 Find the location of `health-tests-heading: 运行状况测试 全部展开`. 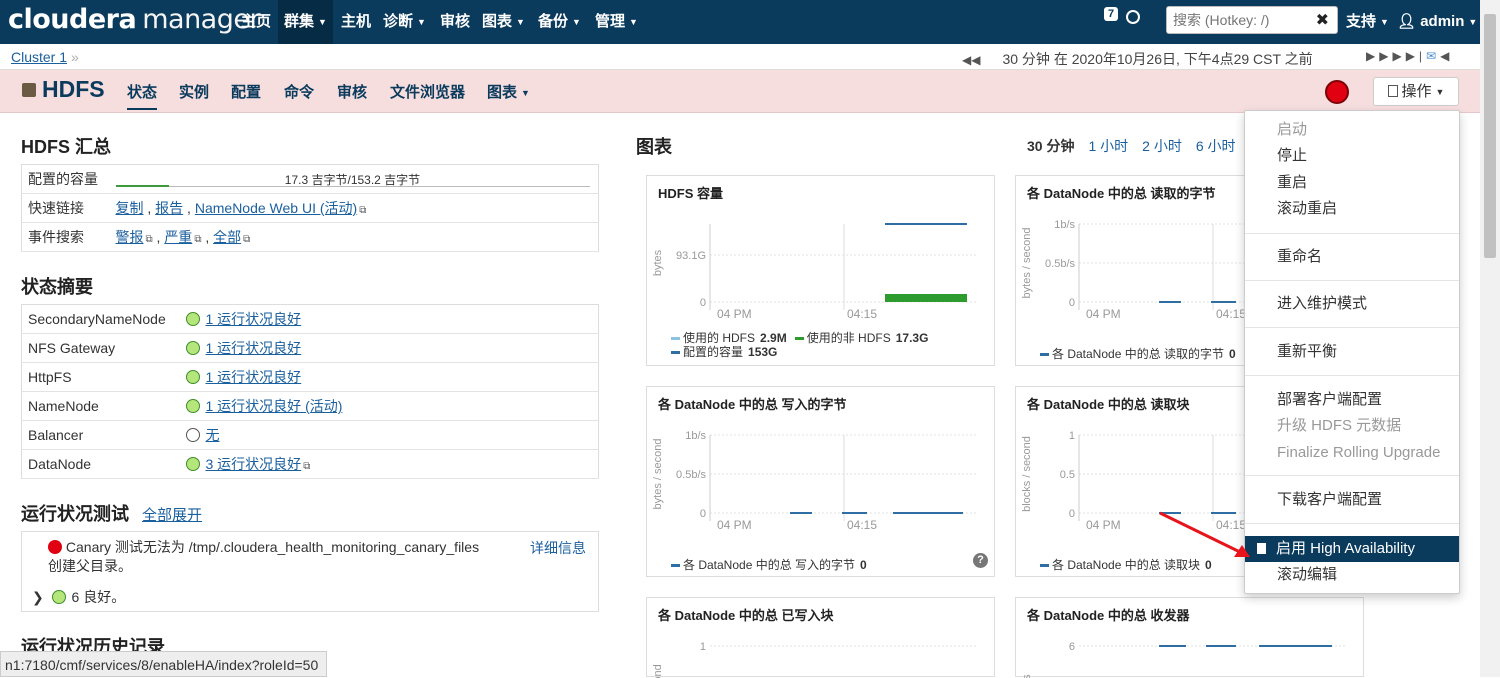

health-tests-heading: 运行状况测试 全部展开 is located at coordinates (112, 514).